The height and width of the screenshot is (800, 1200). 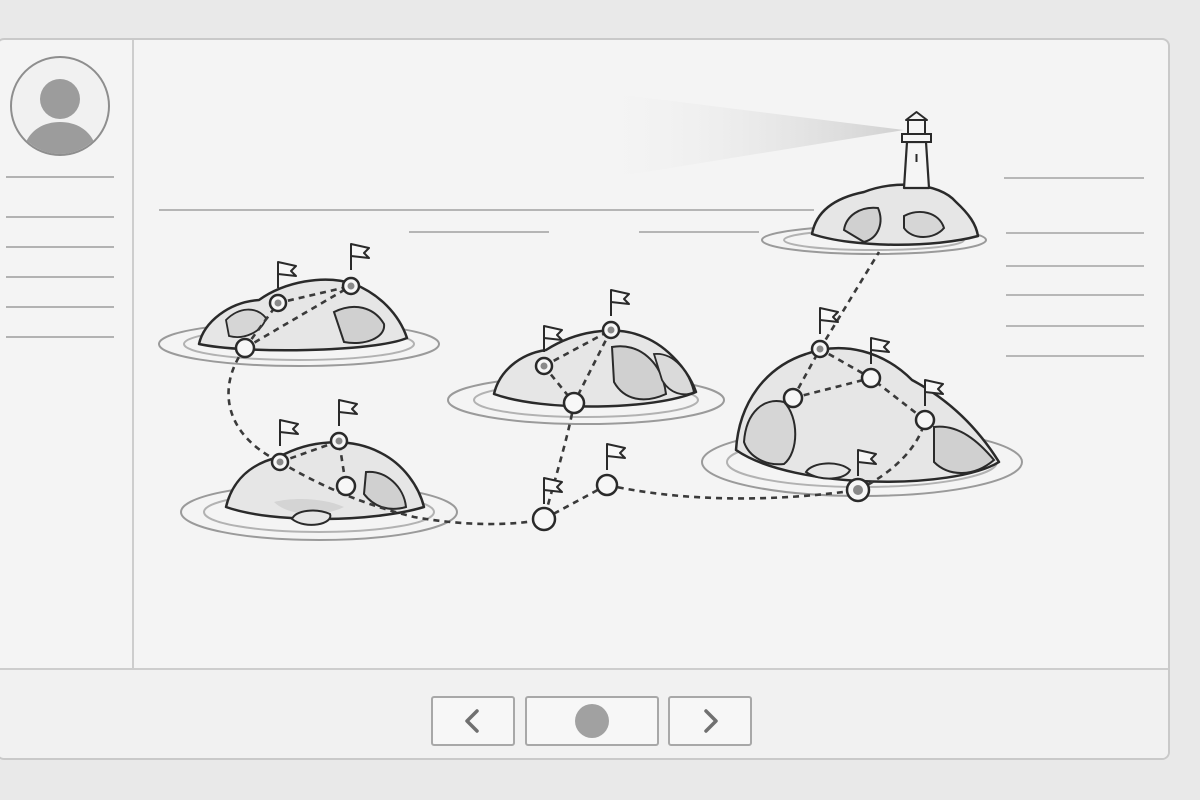 I want to click on chevron-right-icon, so click(x=711, y=721).